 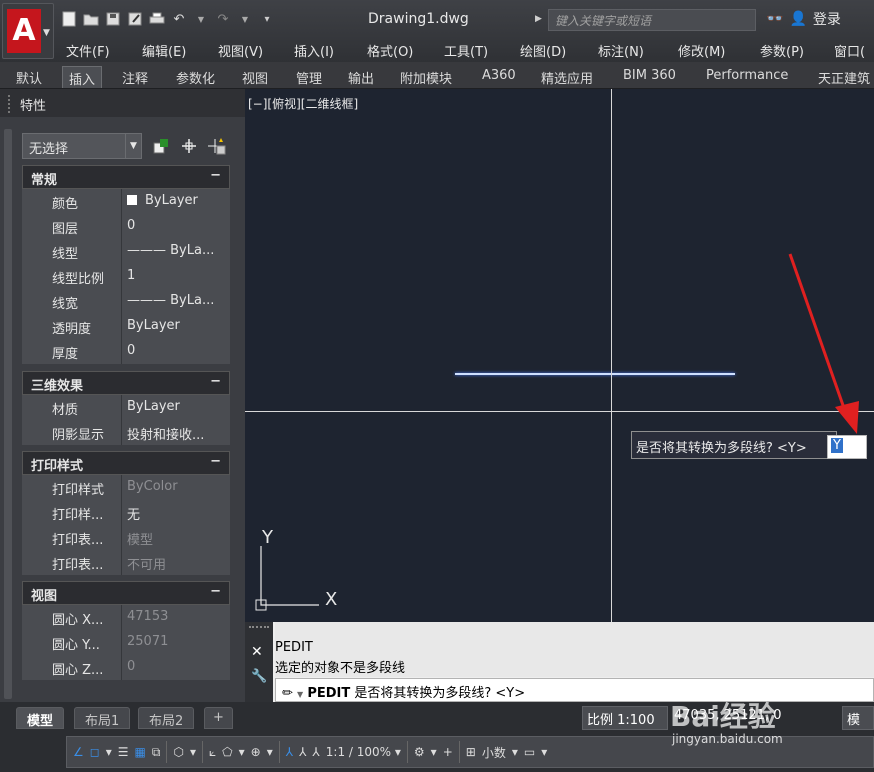 I want to click on prop-row: 圆心 Z... 0, so click(x=126, y=667).